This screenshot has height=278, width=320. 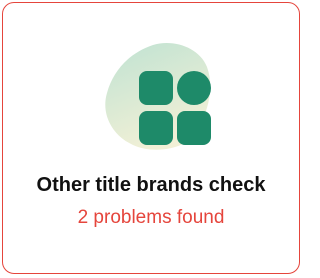 What do you see at coordinates (156, 128) in the screenshot?
I see `grid-square-bottom-left` at bounding box center [156, 128].